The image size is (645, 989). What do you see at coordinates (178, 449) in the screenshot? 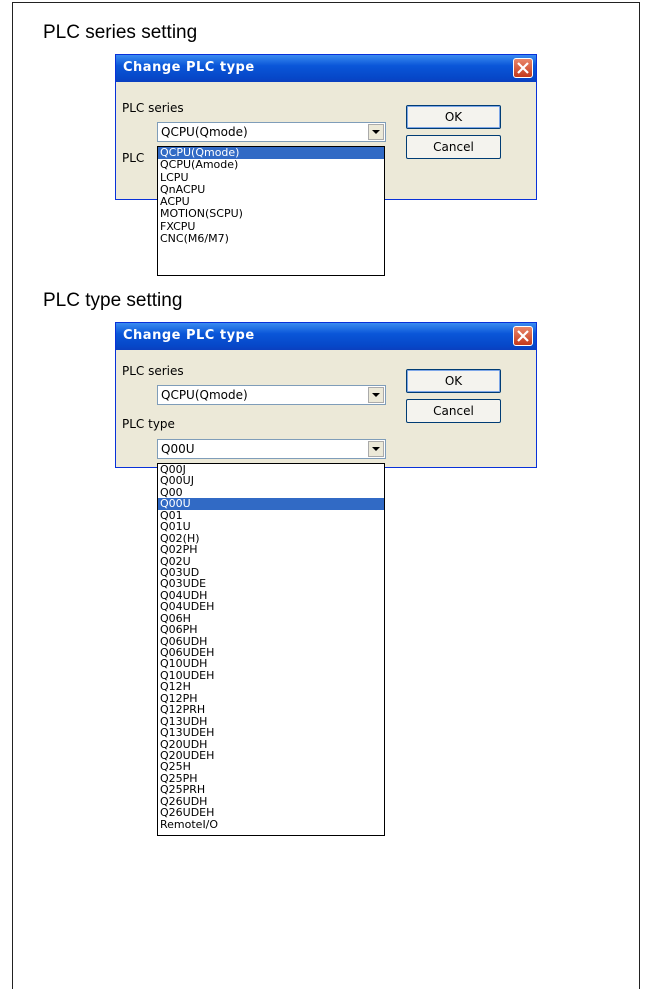
I see `plc-type-value: Q00U` at bounding box center [178, 449].